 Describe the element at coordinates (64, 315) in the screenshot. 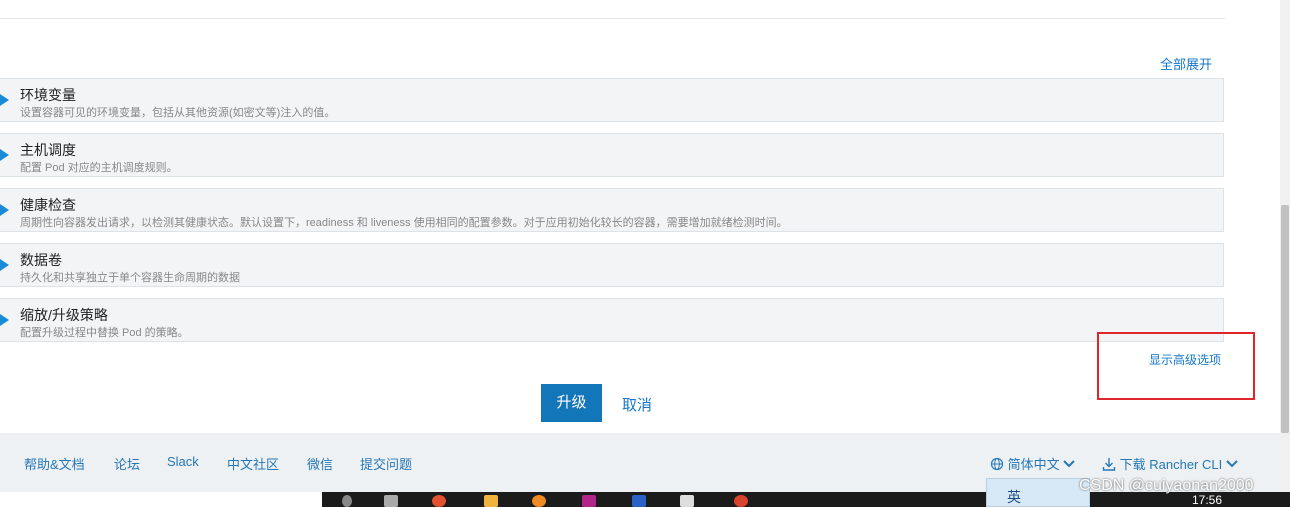

I see `section-title: 缩放/升级策略` at that location.